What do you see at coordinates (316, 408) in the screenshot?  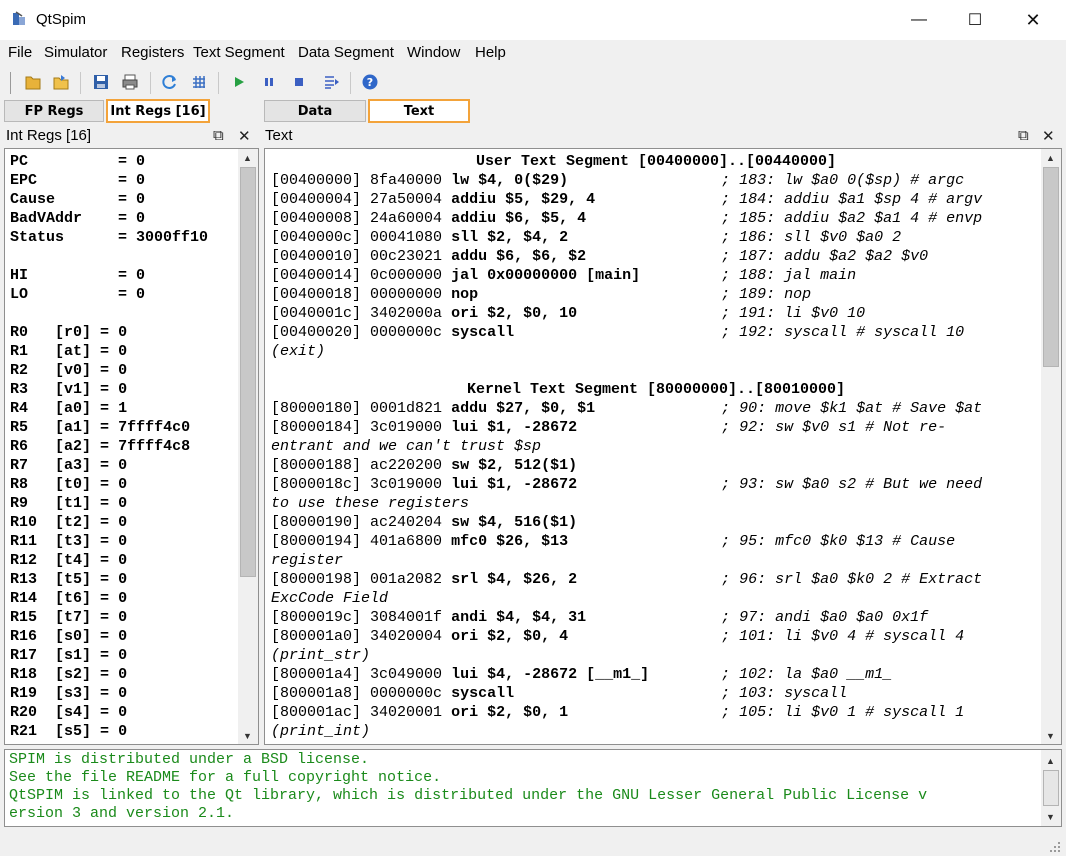 I see `instruction-address: [80000180]` at bounding box center [316, 408].